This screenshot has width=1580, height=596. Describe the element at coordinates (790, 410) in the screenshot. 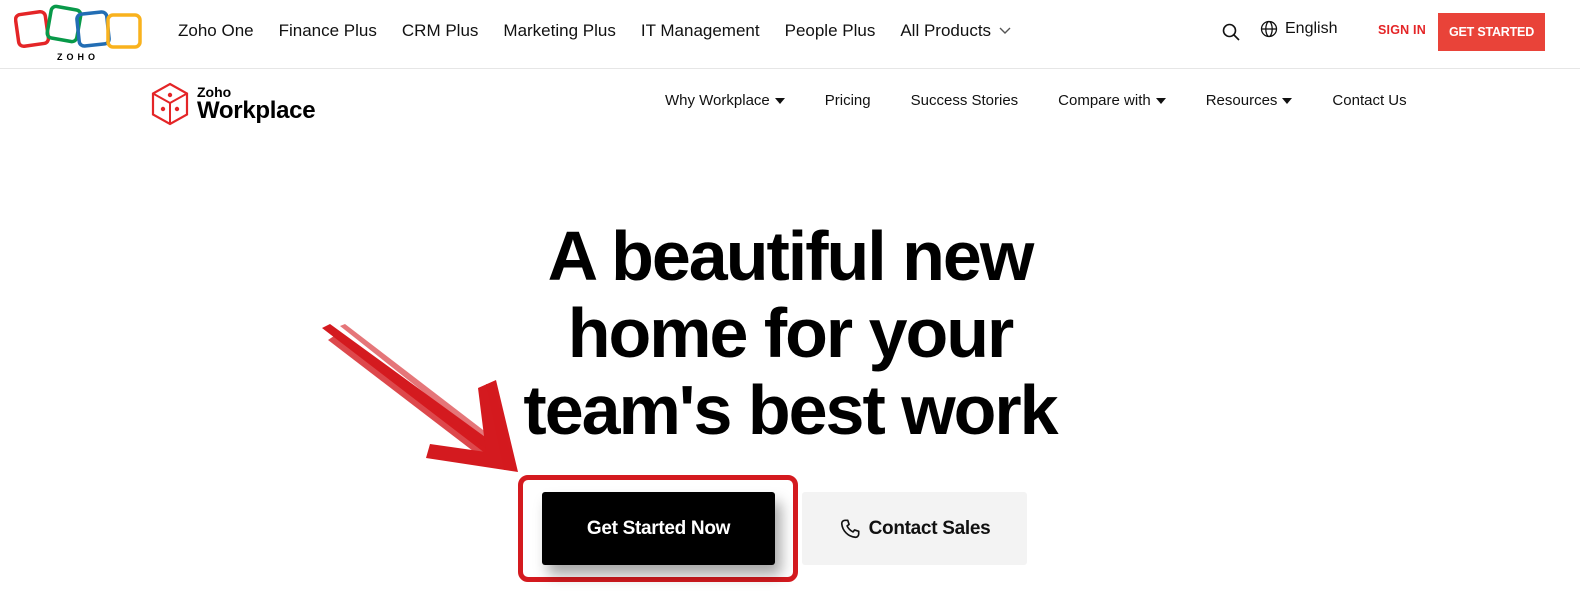

I see `hero-line-3: team's best work` at that location.